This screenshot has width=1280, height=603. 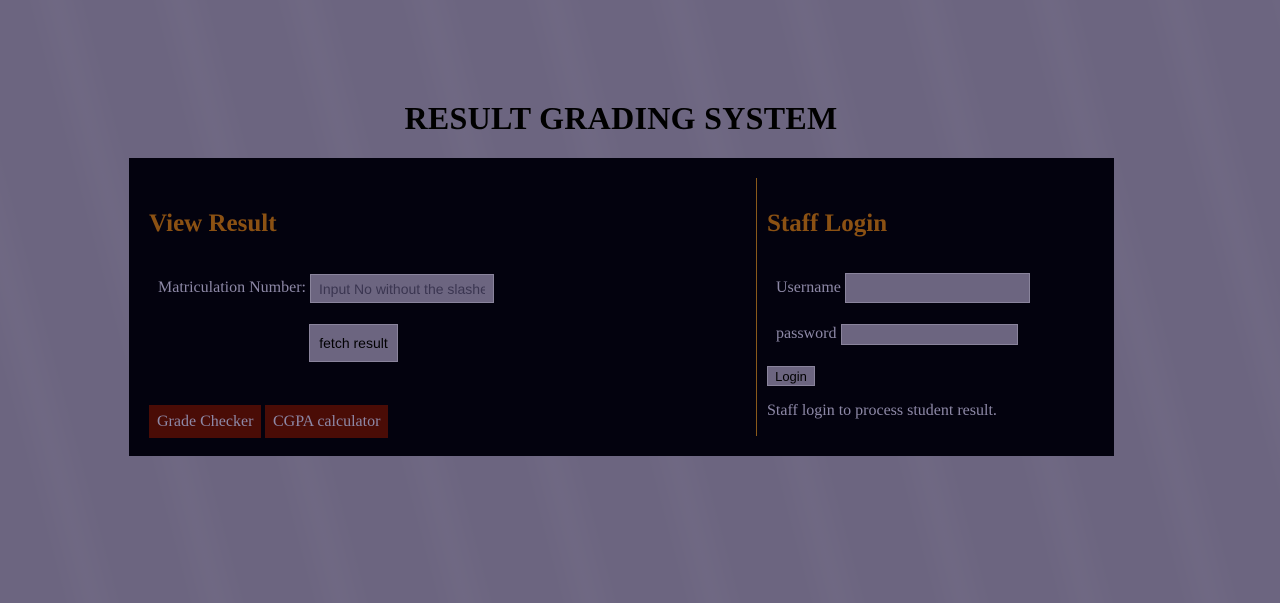 I want to click on username-input, so click(x=937, y=288).